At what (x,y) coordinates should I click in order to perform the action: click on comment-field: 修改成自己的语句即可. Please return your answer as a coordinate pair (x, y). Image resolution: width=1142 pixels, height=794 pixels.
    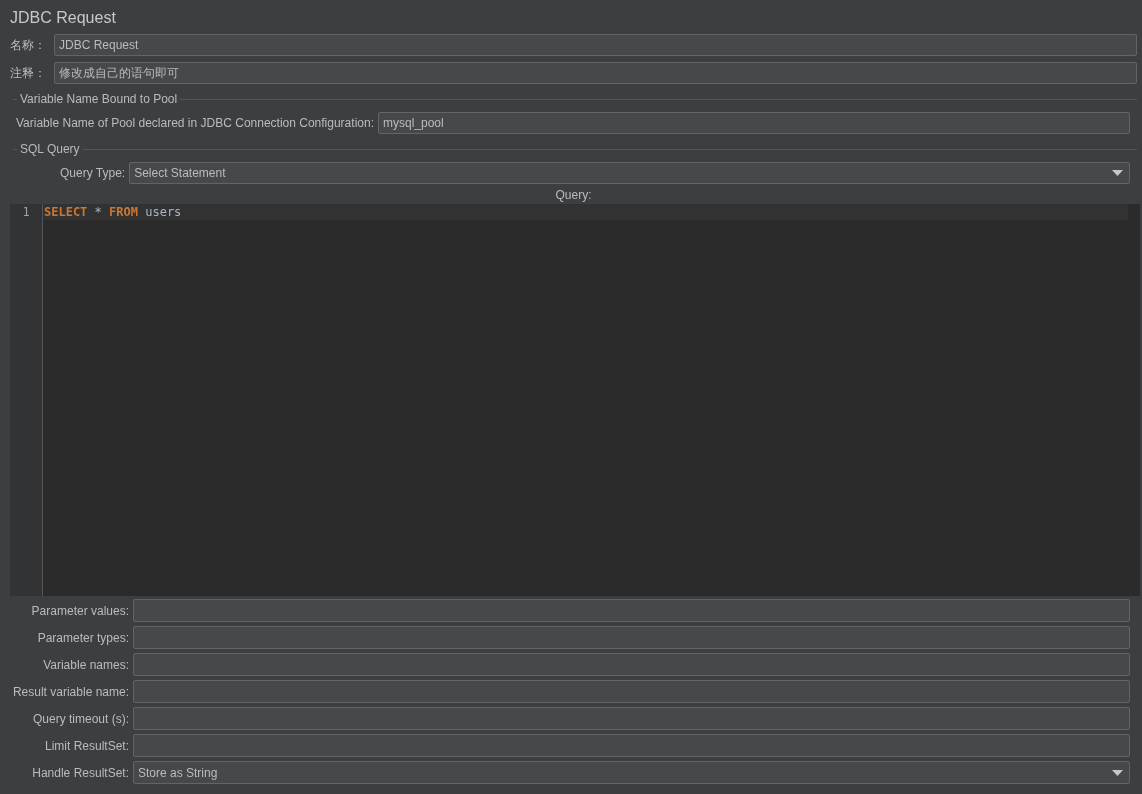
    Looking at the image, I should click on (595, 73).